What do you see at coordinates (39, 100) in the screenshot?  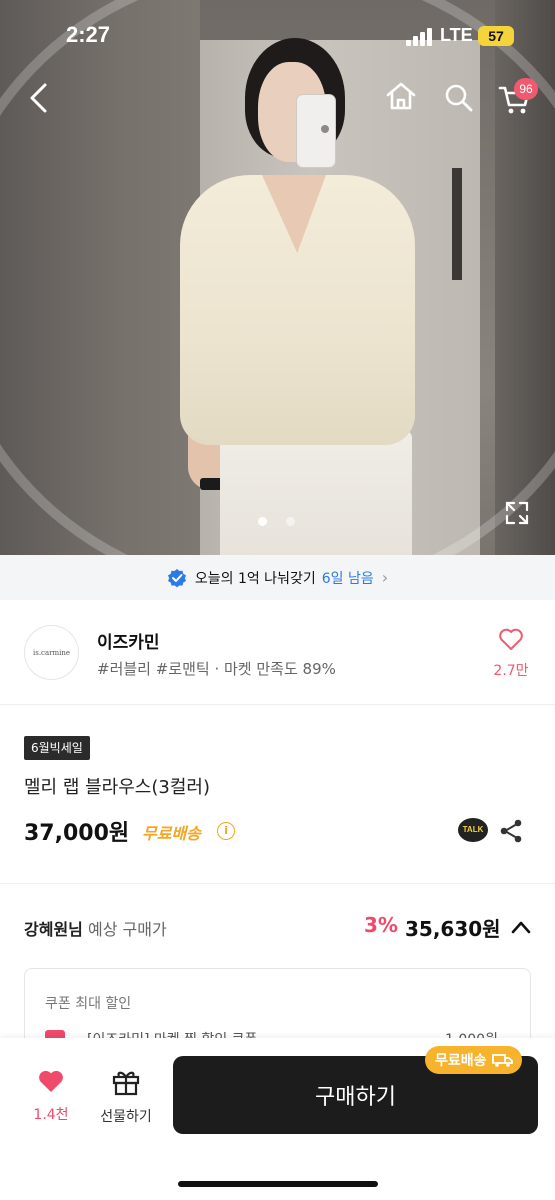 I see `back-icon` at bounding box center [39, 100].